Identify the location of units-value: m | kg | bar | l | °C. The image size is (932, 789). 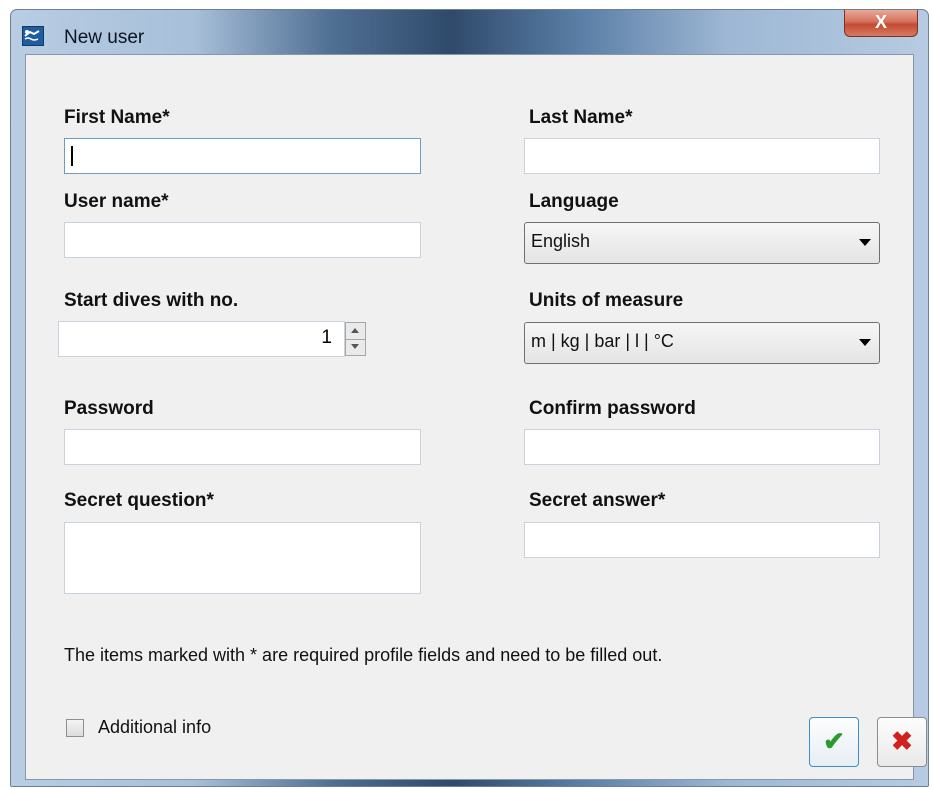
(602, 341).